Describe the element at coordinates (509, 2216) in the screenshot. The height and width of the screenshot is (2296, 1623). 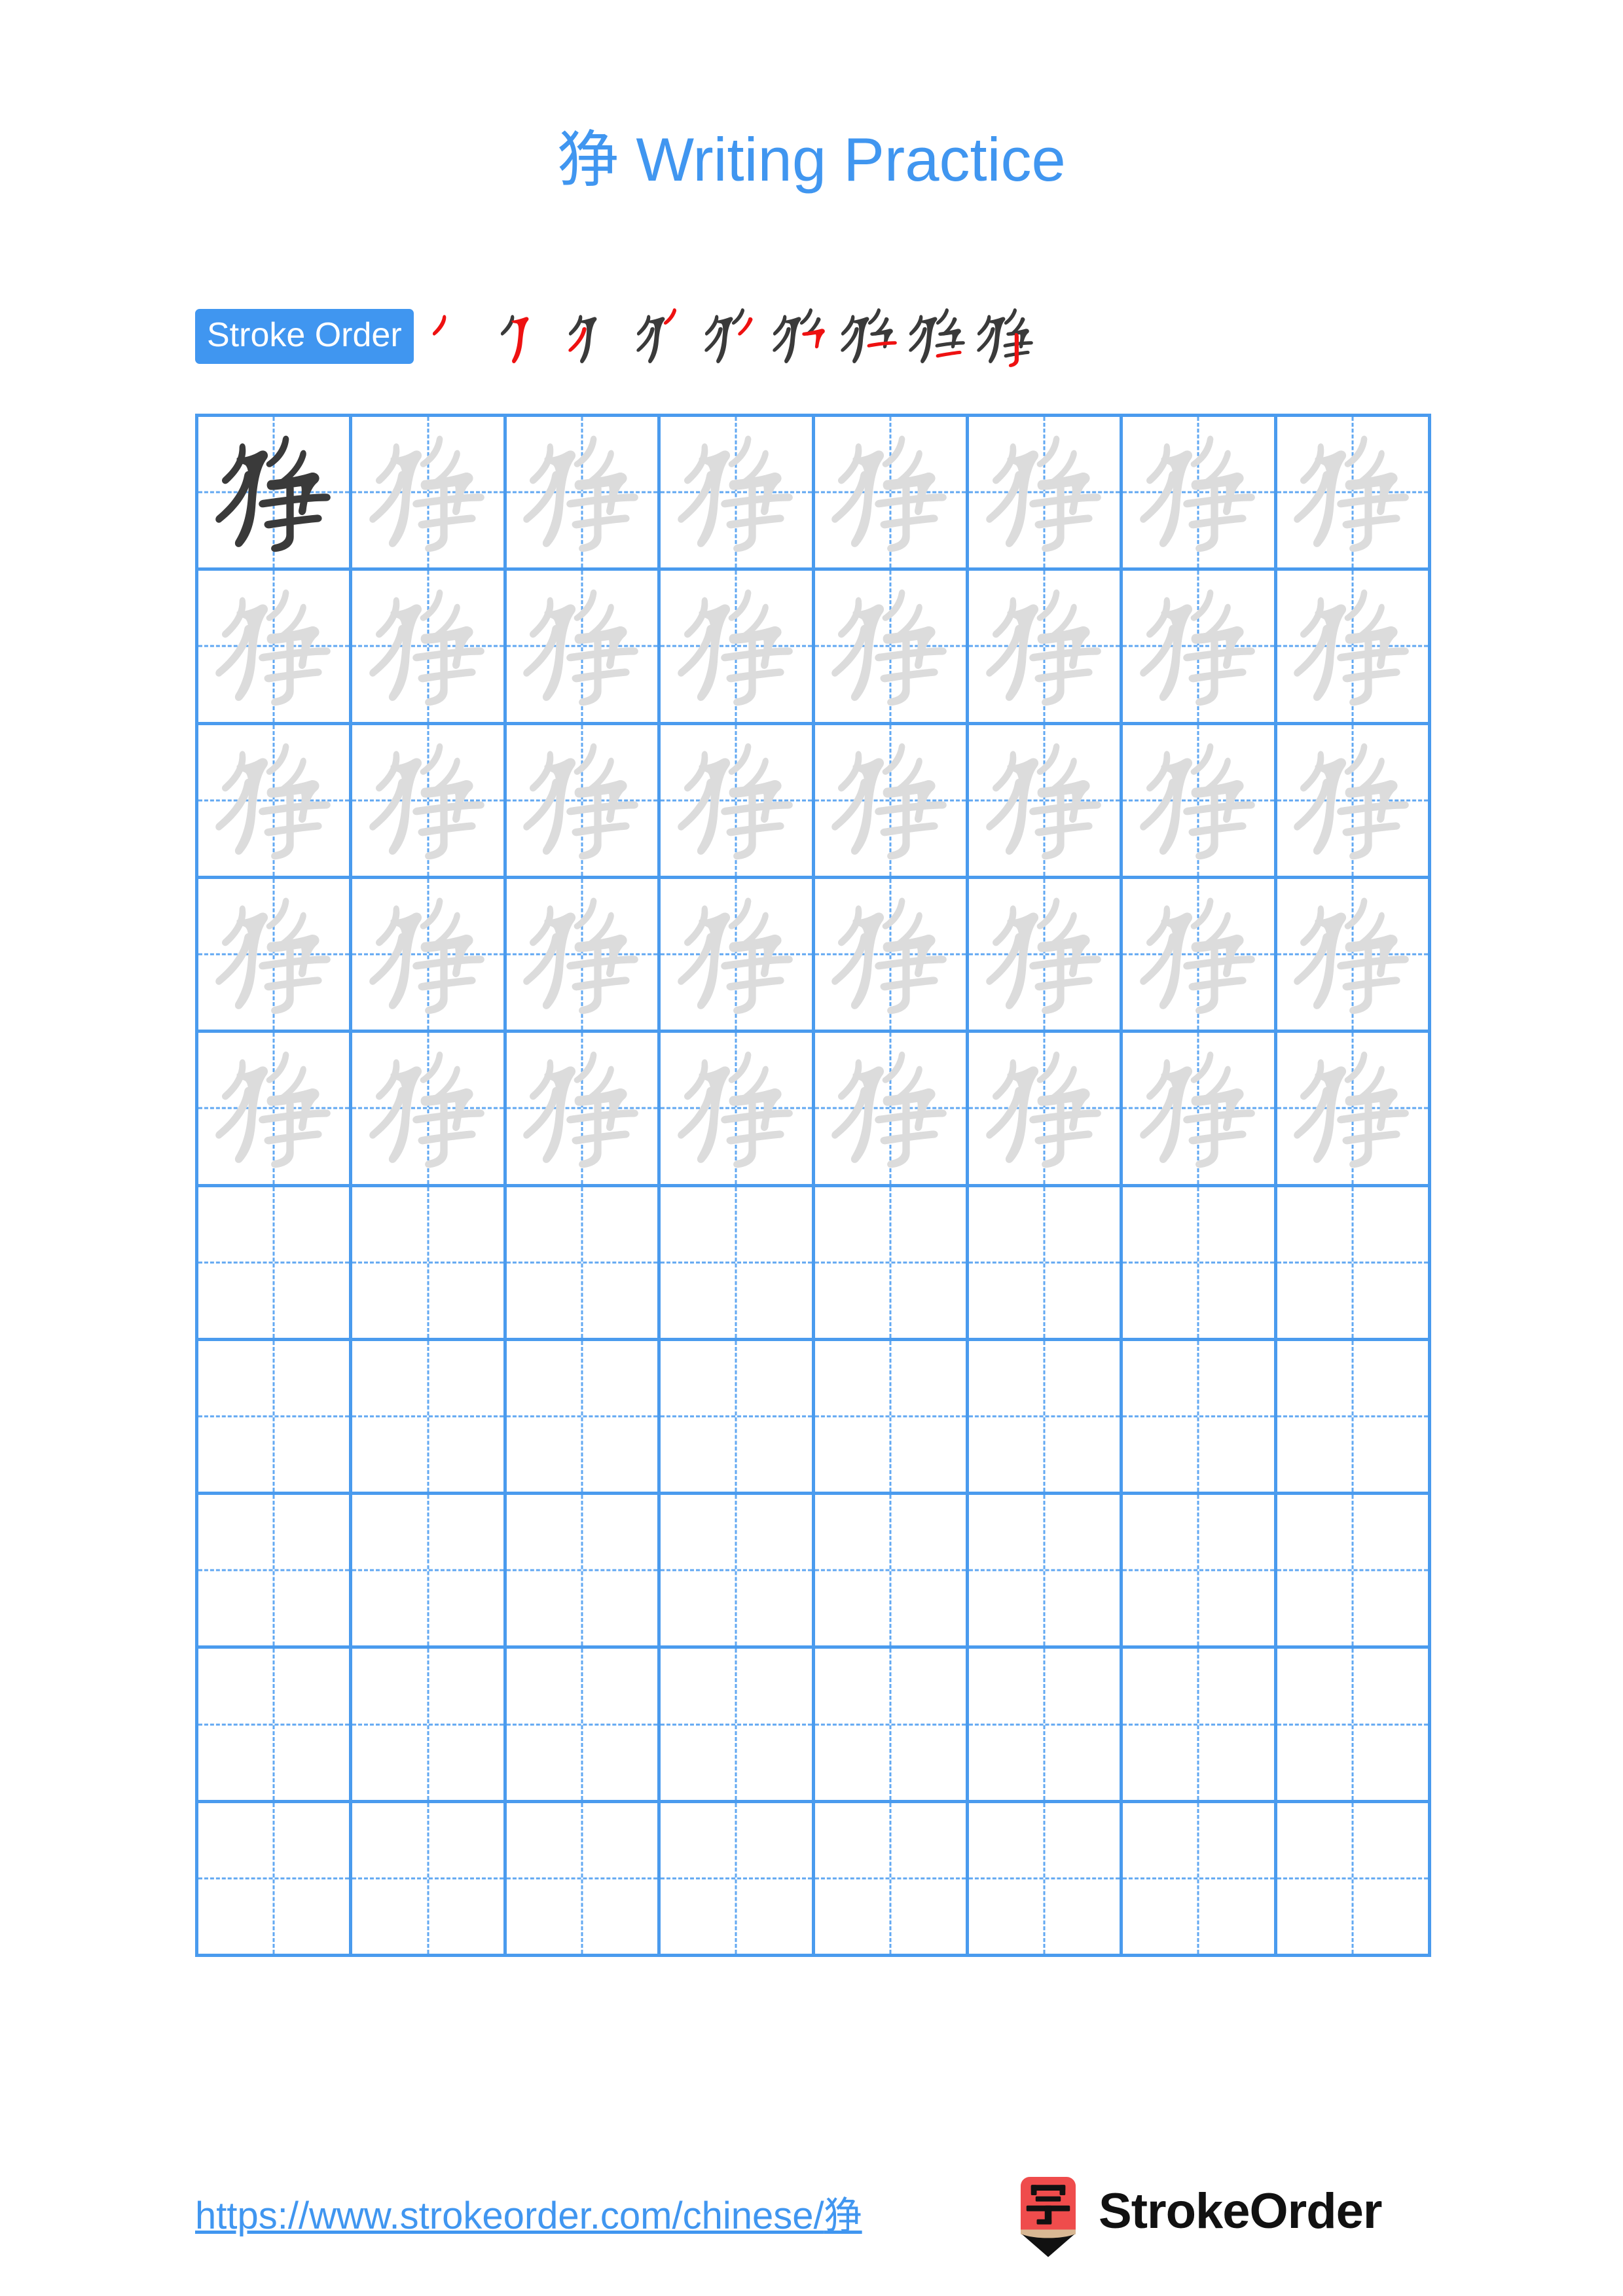
I see `footer-url-prefix: https://www.strokeorder.com/chinese/` at that location.